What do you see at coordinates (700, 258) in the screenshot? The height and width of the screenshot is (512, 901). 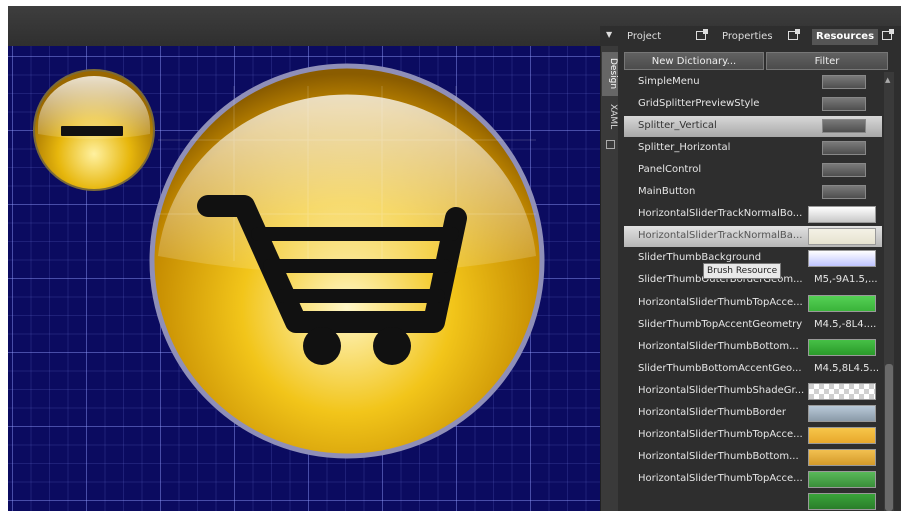 I see `resource-name: SliderThumbBackground` at bounding box center [700, 258].